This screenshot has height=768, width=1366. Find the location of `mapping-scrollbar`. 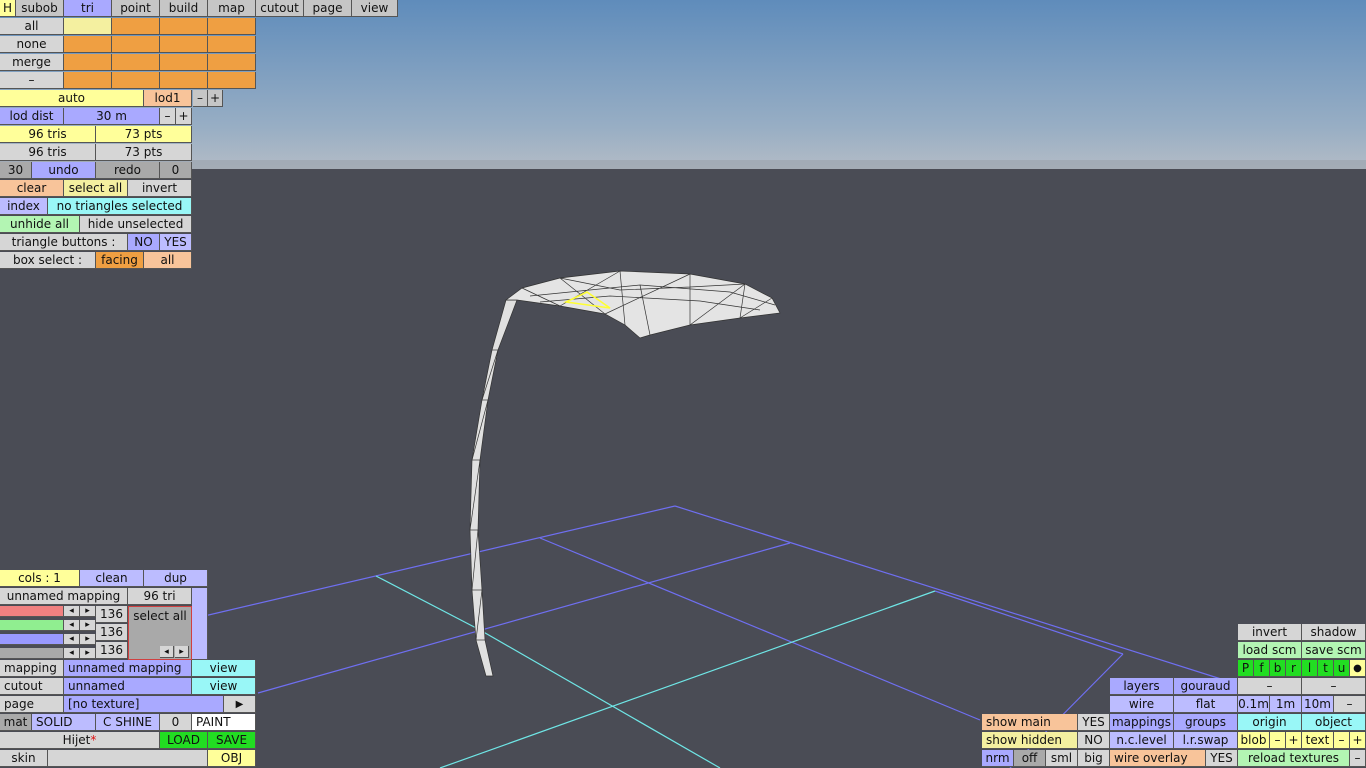

mapping-scrollbar is located at coordinates (200, 624).